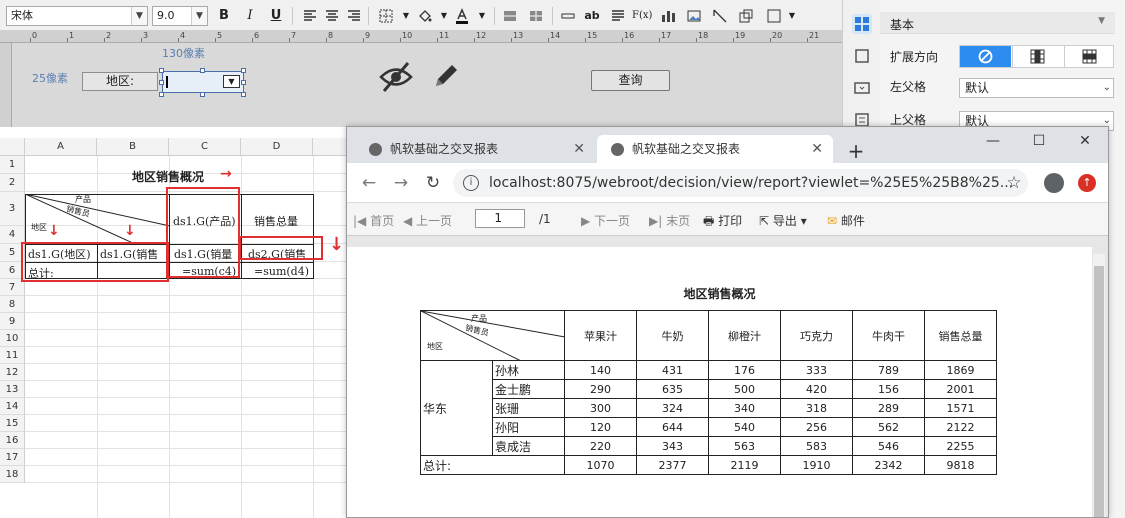  What do you see at coordinates (12, 474) in the screenshot?
I see `row-header-18: 18` at bounding box center [12, 474].